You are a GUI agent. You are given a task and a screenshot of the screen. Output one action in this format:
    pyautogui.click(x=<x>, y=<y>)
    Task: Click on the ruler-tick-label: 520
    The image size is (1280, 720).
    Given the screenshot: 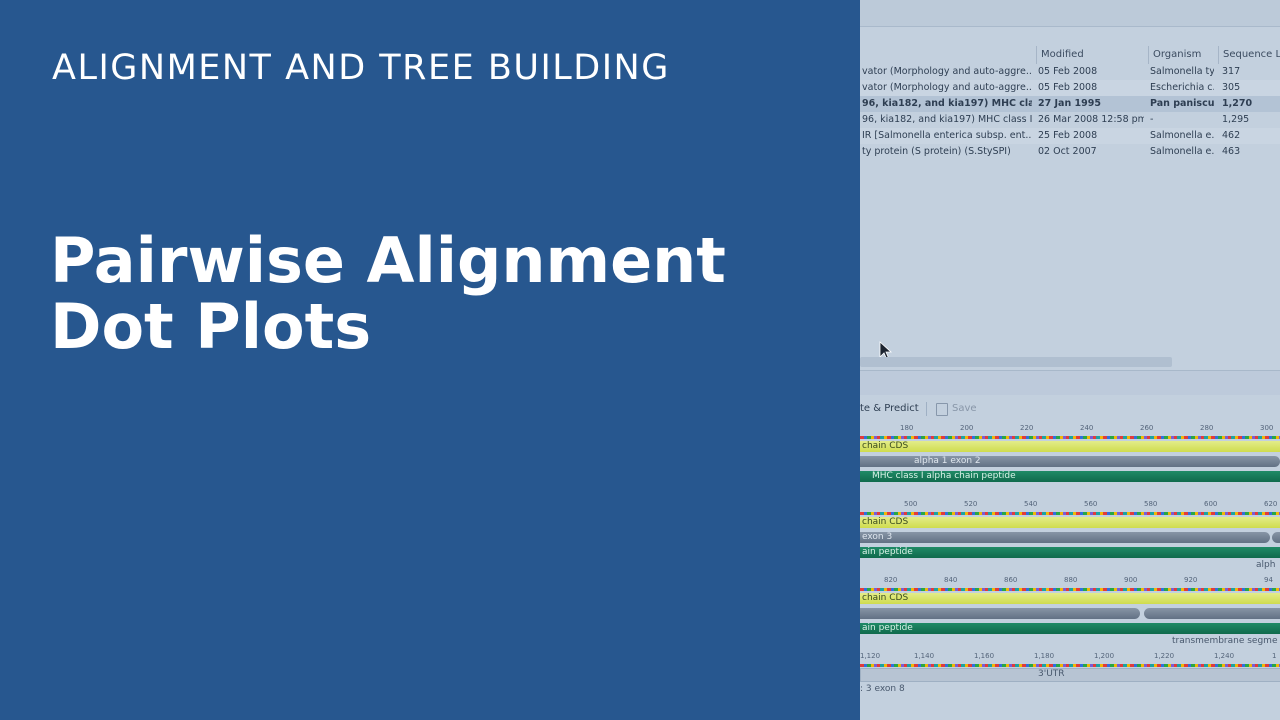 What is the action you would take?
    pyautogui.click(x=971, y=504)
    